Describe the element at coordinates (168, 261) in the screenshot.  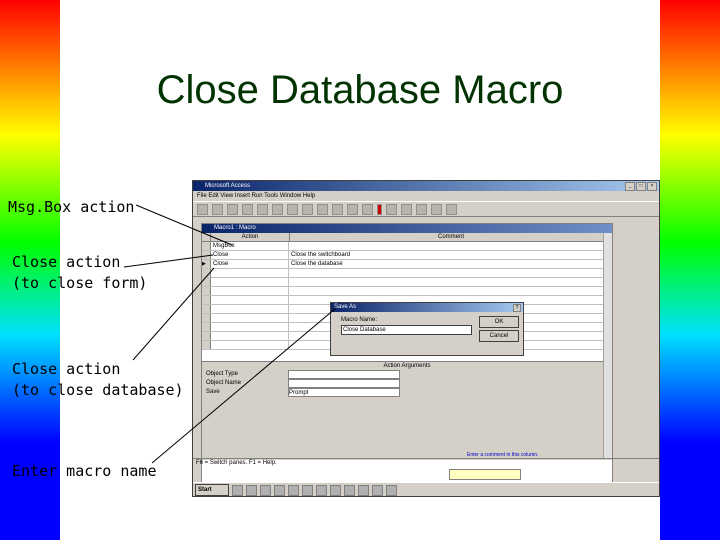
I see `callout-line-close-form` at that location.